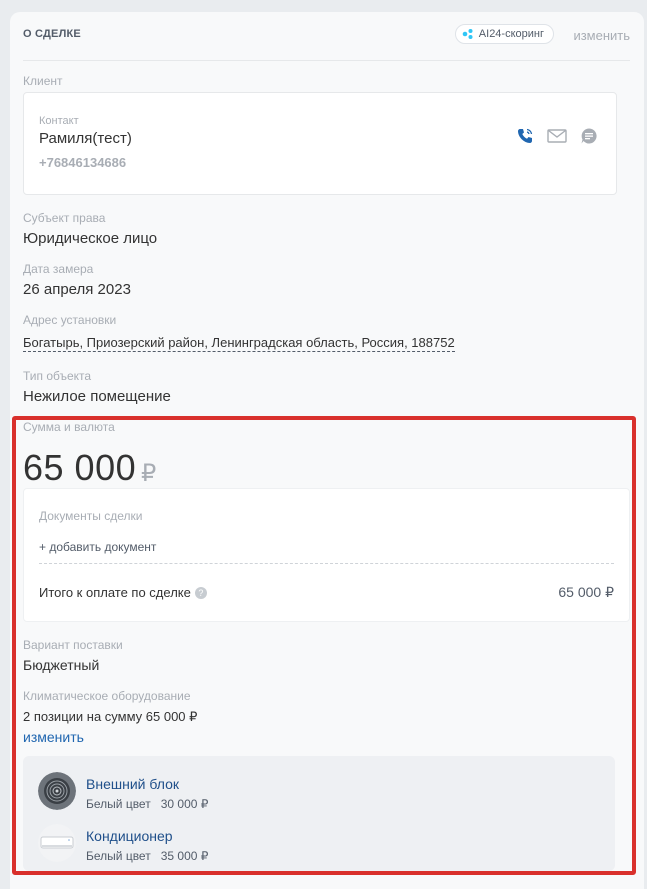 The image size is (647, 889). I want to click on date-label: Дата замера, so click(58, 269).